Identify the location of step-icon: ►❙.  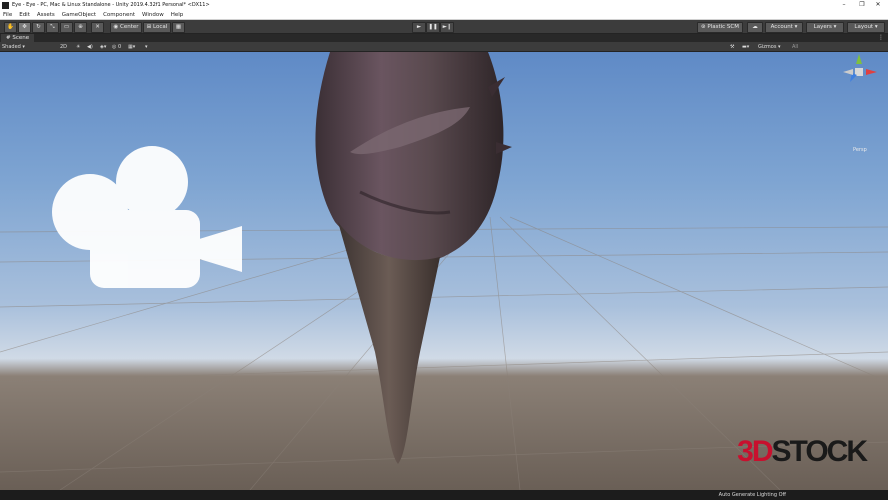
(447, 27).